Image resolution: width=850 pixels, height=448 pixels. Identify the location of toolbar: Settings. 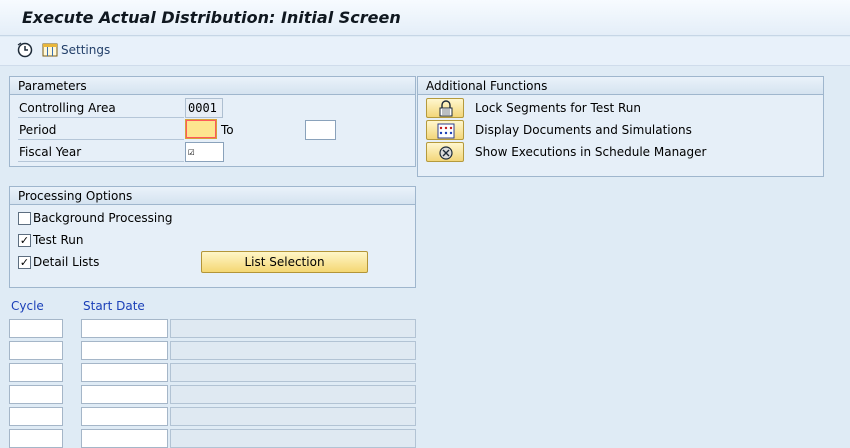
(425, 51).